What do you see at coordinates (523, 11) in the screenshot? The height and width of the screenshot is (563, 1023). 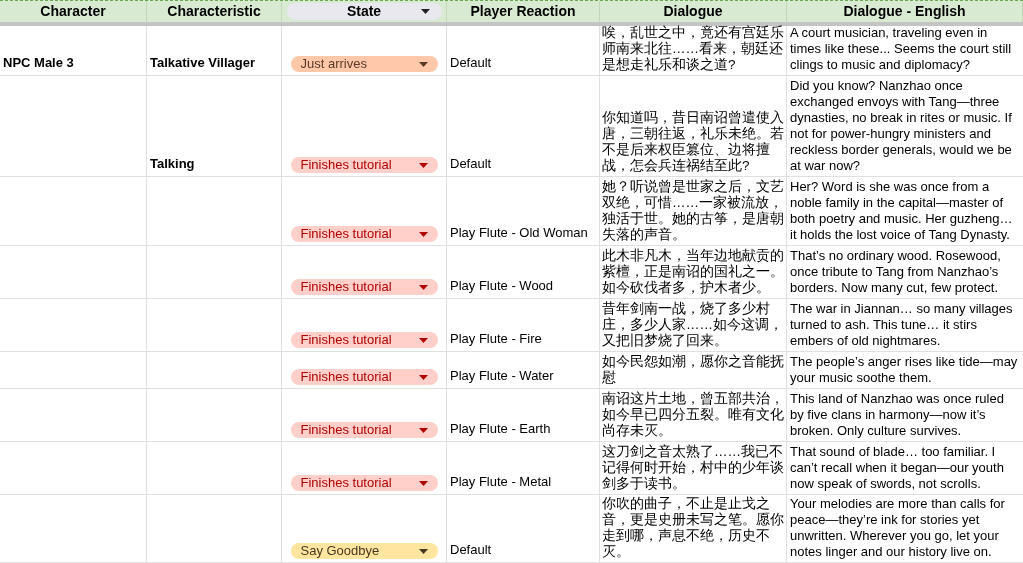 I see `column-header: Player Reaction` at bounding box center [523, 11].